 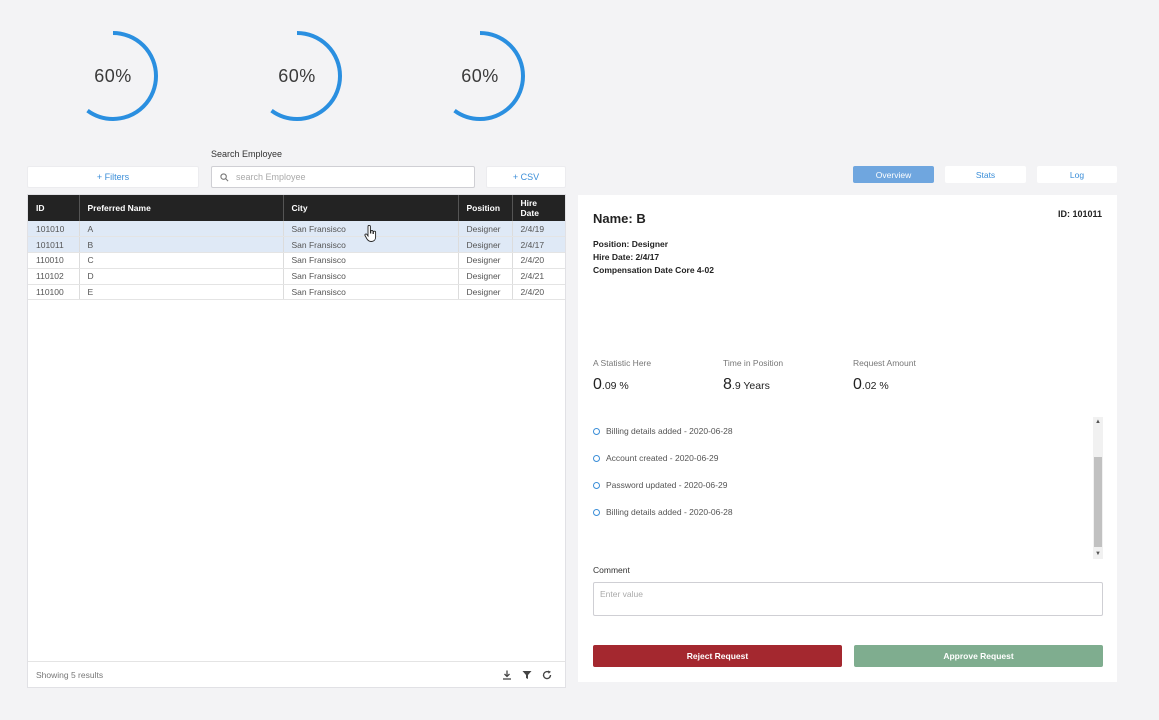 What do you see at coordinates (619, 218) in the screenshot?
I see `employee-name: Name: B` at bounding box center [619, 218].